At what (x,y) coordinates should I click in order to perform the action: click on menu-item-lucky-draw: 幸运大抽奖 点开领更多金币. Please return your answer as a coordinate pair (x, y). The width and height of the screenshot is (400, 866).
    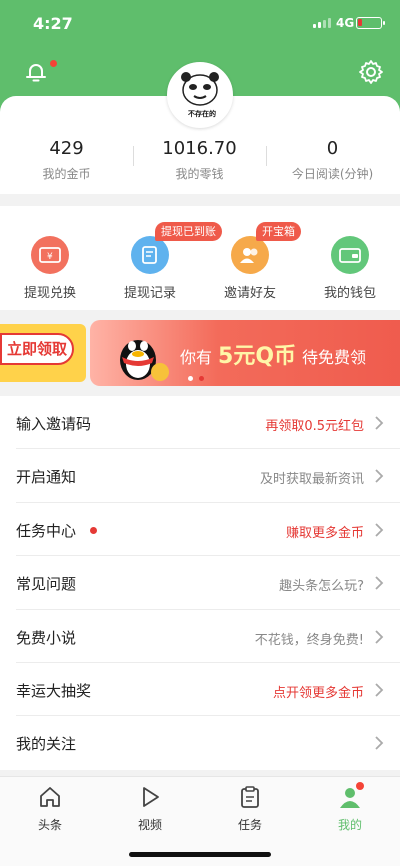
    Looking at the image, I should click on (208, 690).